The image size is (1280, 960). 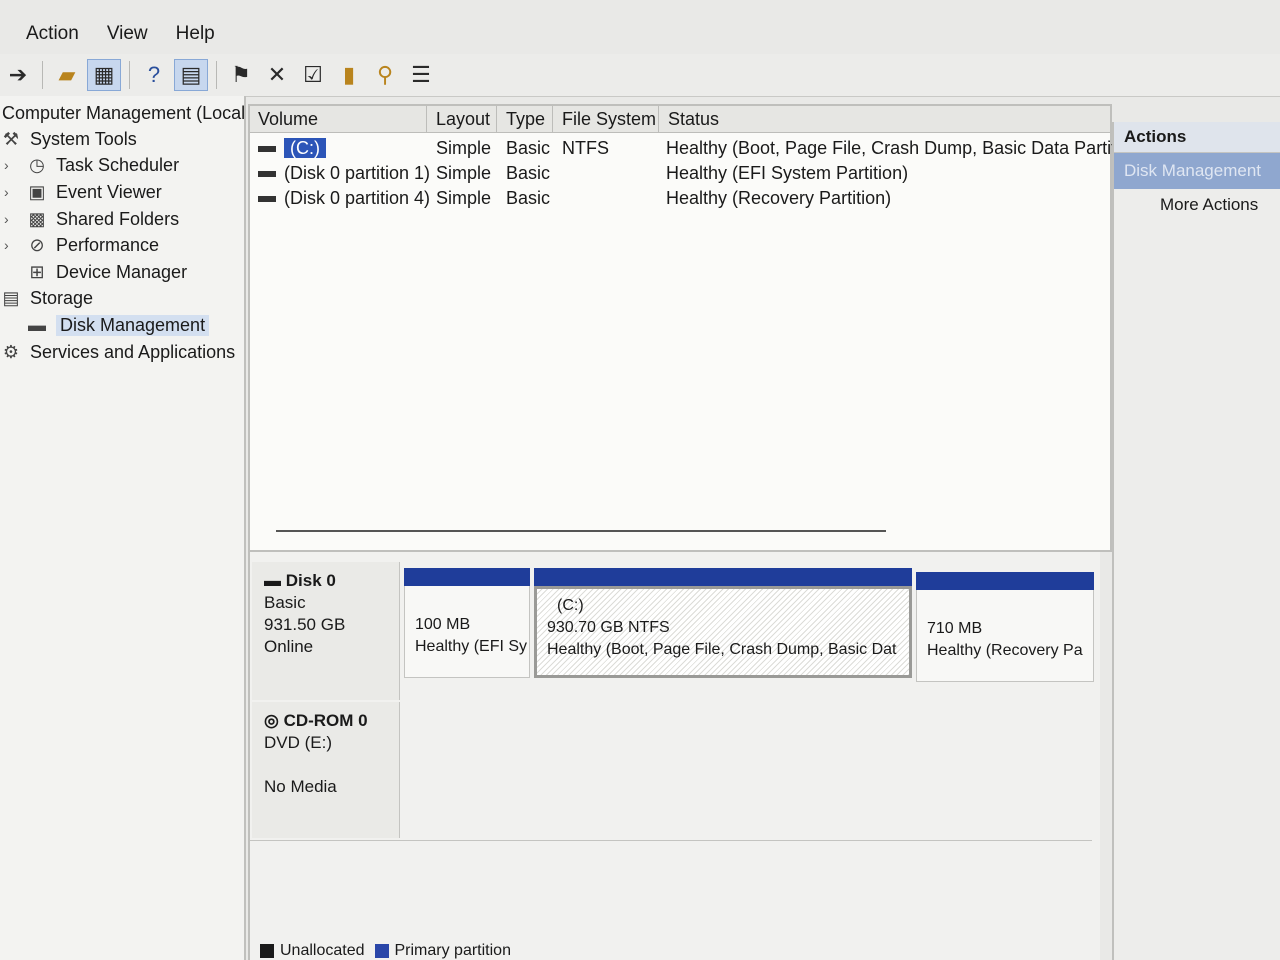 I want to click on search-icon: ⚲, so click(x=385, y=75).